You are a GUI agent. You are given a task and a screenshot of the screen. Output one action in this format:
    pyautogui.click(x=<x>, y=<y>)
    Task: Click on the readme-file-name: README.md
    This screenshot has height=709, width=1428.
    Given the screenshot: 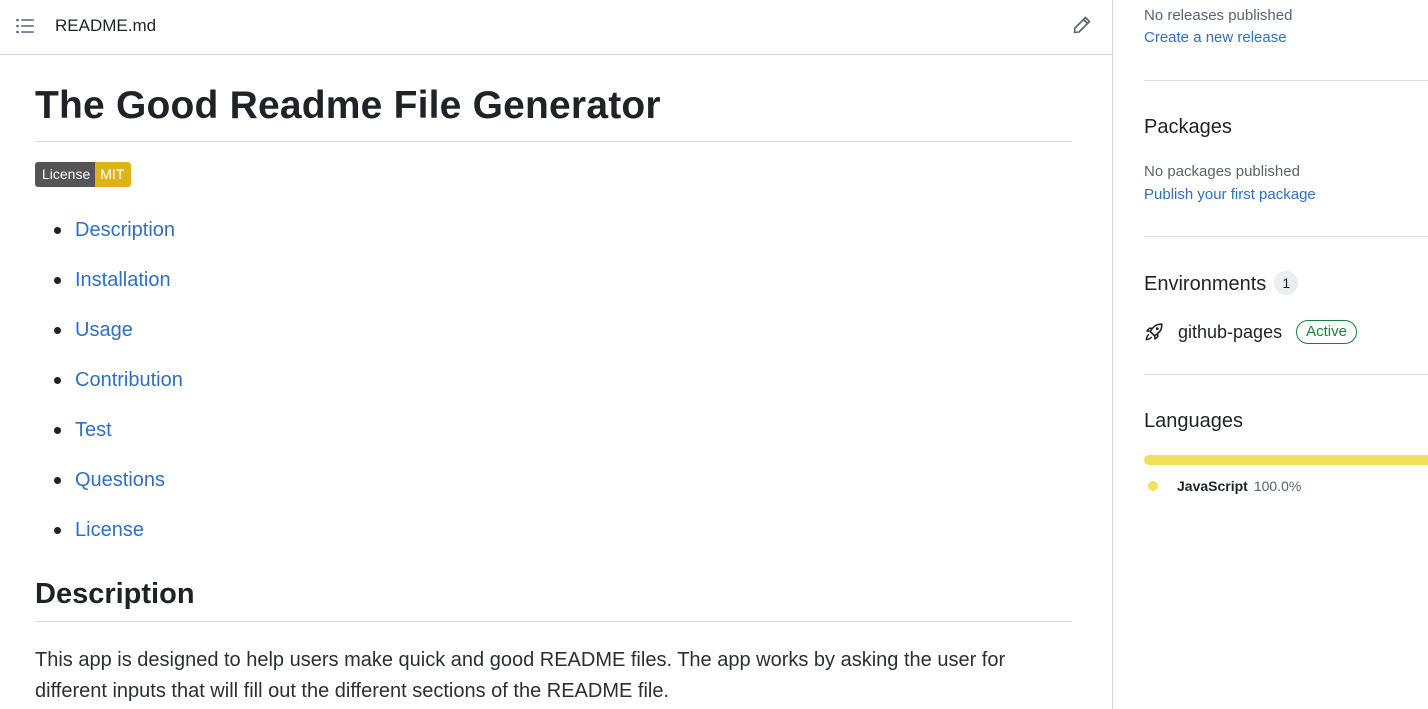 What is the action you would take?
    pyautogui.click(x=106, y=25)
    